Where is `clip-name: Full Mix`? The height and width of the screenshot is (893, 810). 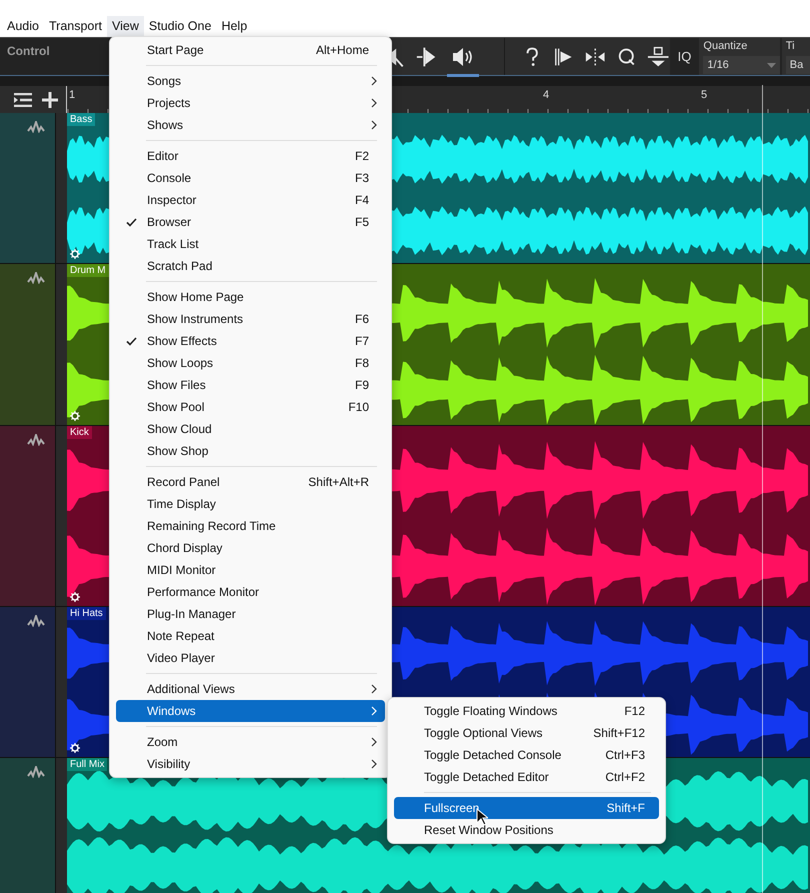 clip-name: Full Mix is located at coordinates (87, 764).